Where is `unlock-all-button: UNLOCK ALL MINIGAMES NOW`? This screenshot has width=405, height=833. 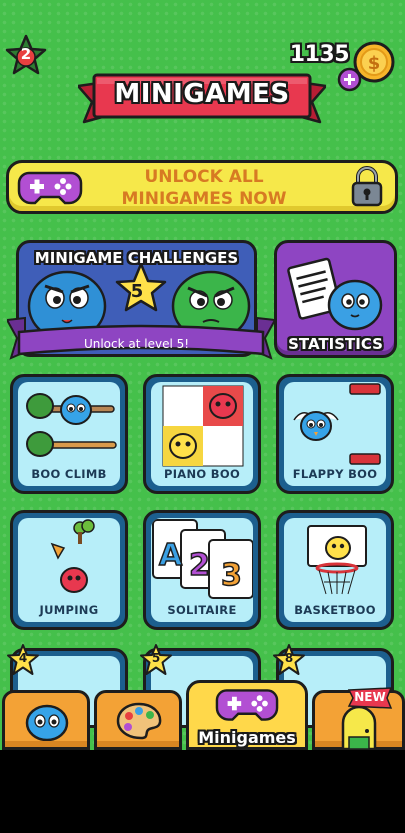 unlock-all-button: UNLOCK ALL MINIGAMES NOW is located at coordinates (202, 187).